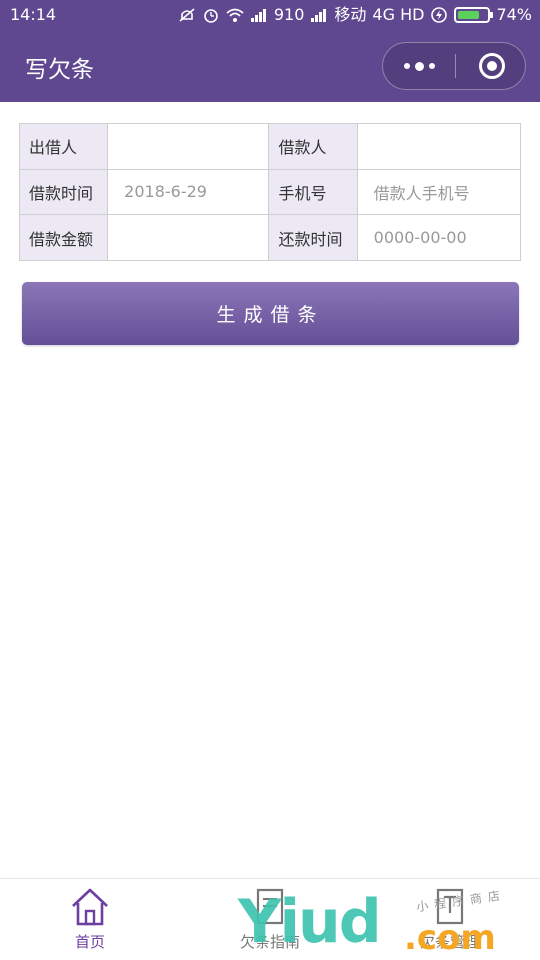 This screenshot has width=540, height=960. Describe the element at coordinates (439, 237) in the screenshot. I see `repay-date-picker: 0000-00-00` at that location.